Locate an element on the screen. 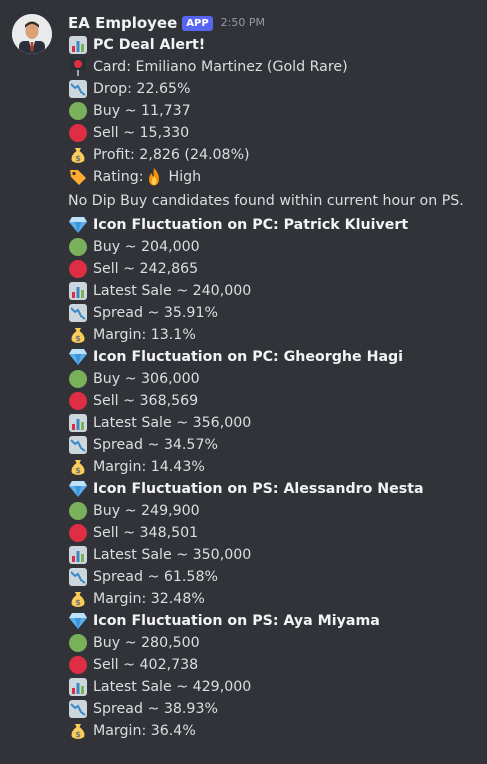 The width and height of the screenshot is (487, 764). tag-icon is located at coordinates (78, 177).